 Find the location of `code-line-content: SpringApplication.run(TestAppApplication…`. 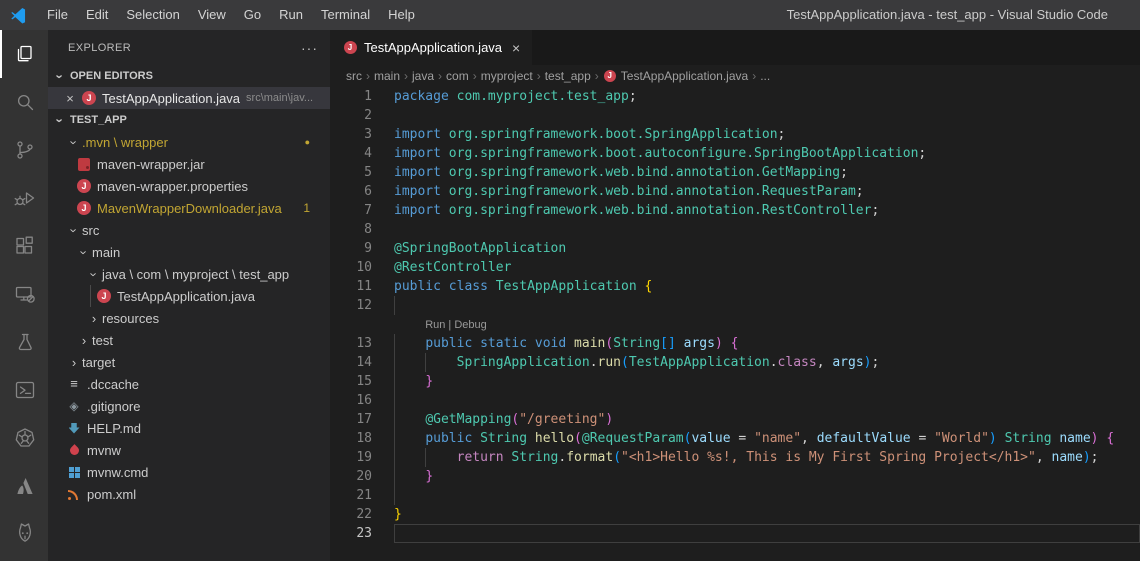

code-line-content: SpringApplication.run(TestAppApplication… is located at coordinates (767, 362).